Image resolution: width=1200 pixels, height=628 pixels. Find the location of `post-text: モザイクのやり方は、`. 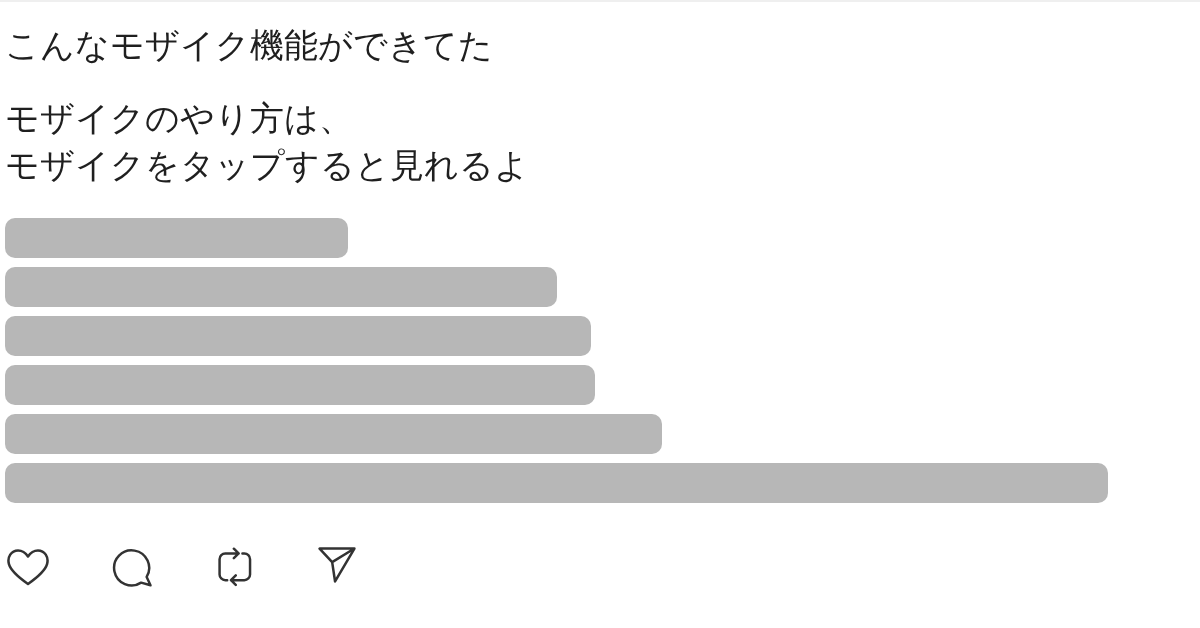

post-text: モザイクのやり方は、 is located at coordinates (179, 118).